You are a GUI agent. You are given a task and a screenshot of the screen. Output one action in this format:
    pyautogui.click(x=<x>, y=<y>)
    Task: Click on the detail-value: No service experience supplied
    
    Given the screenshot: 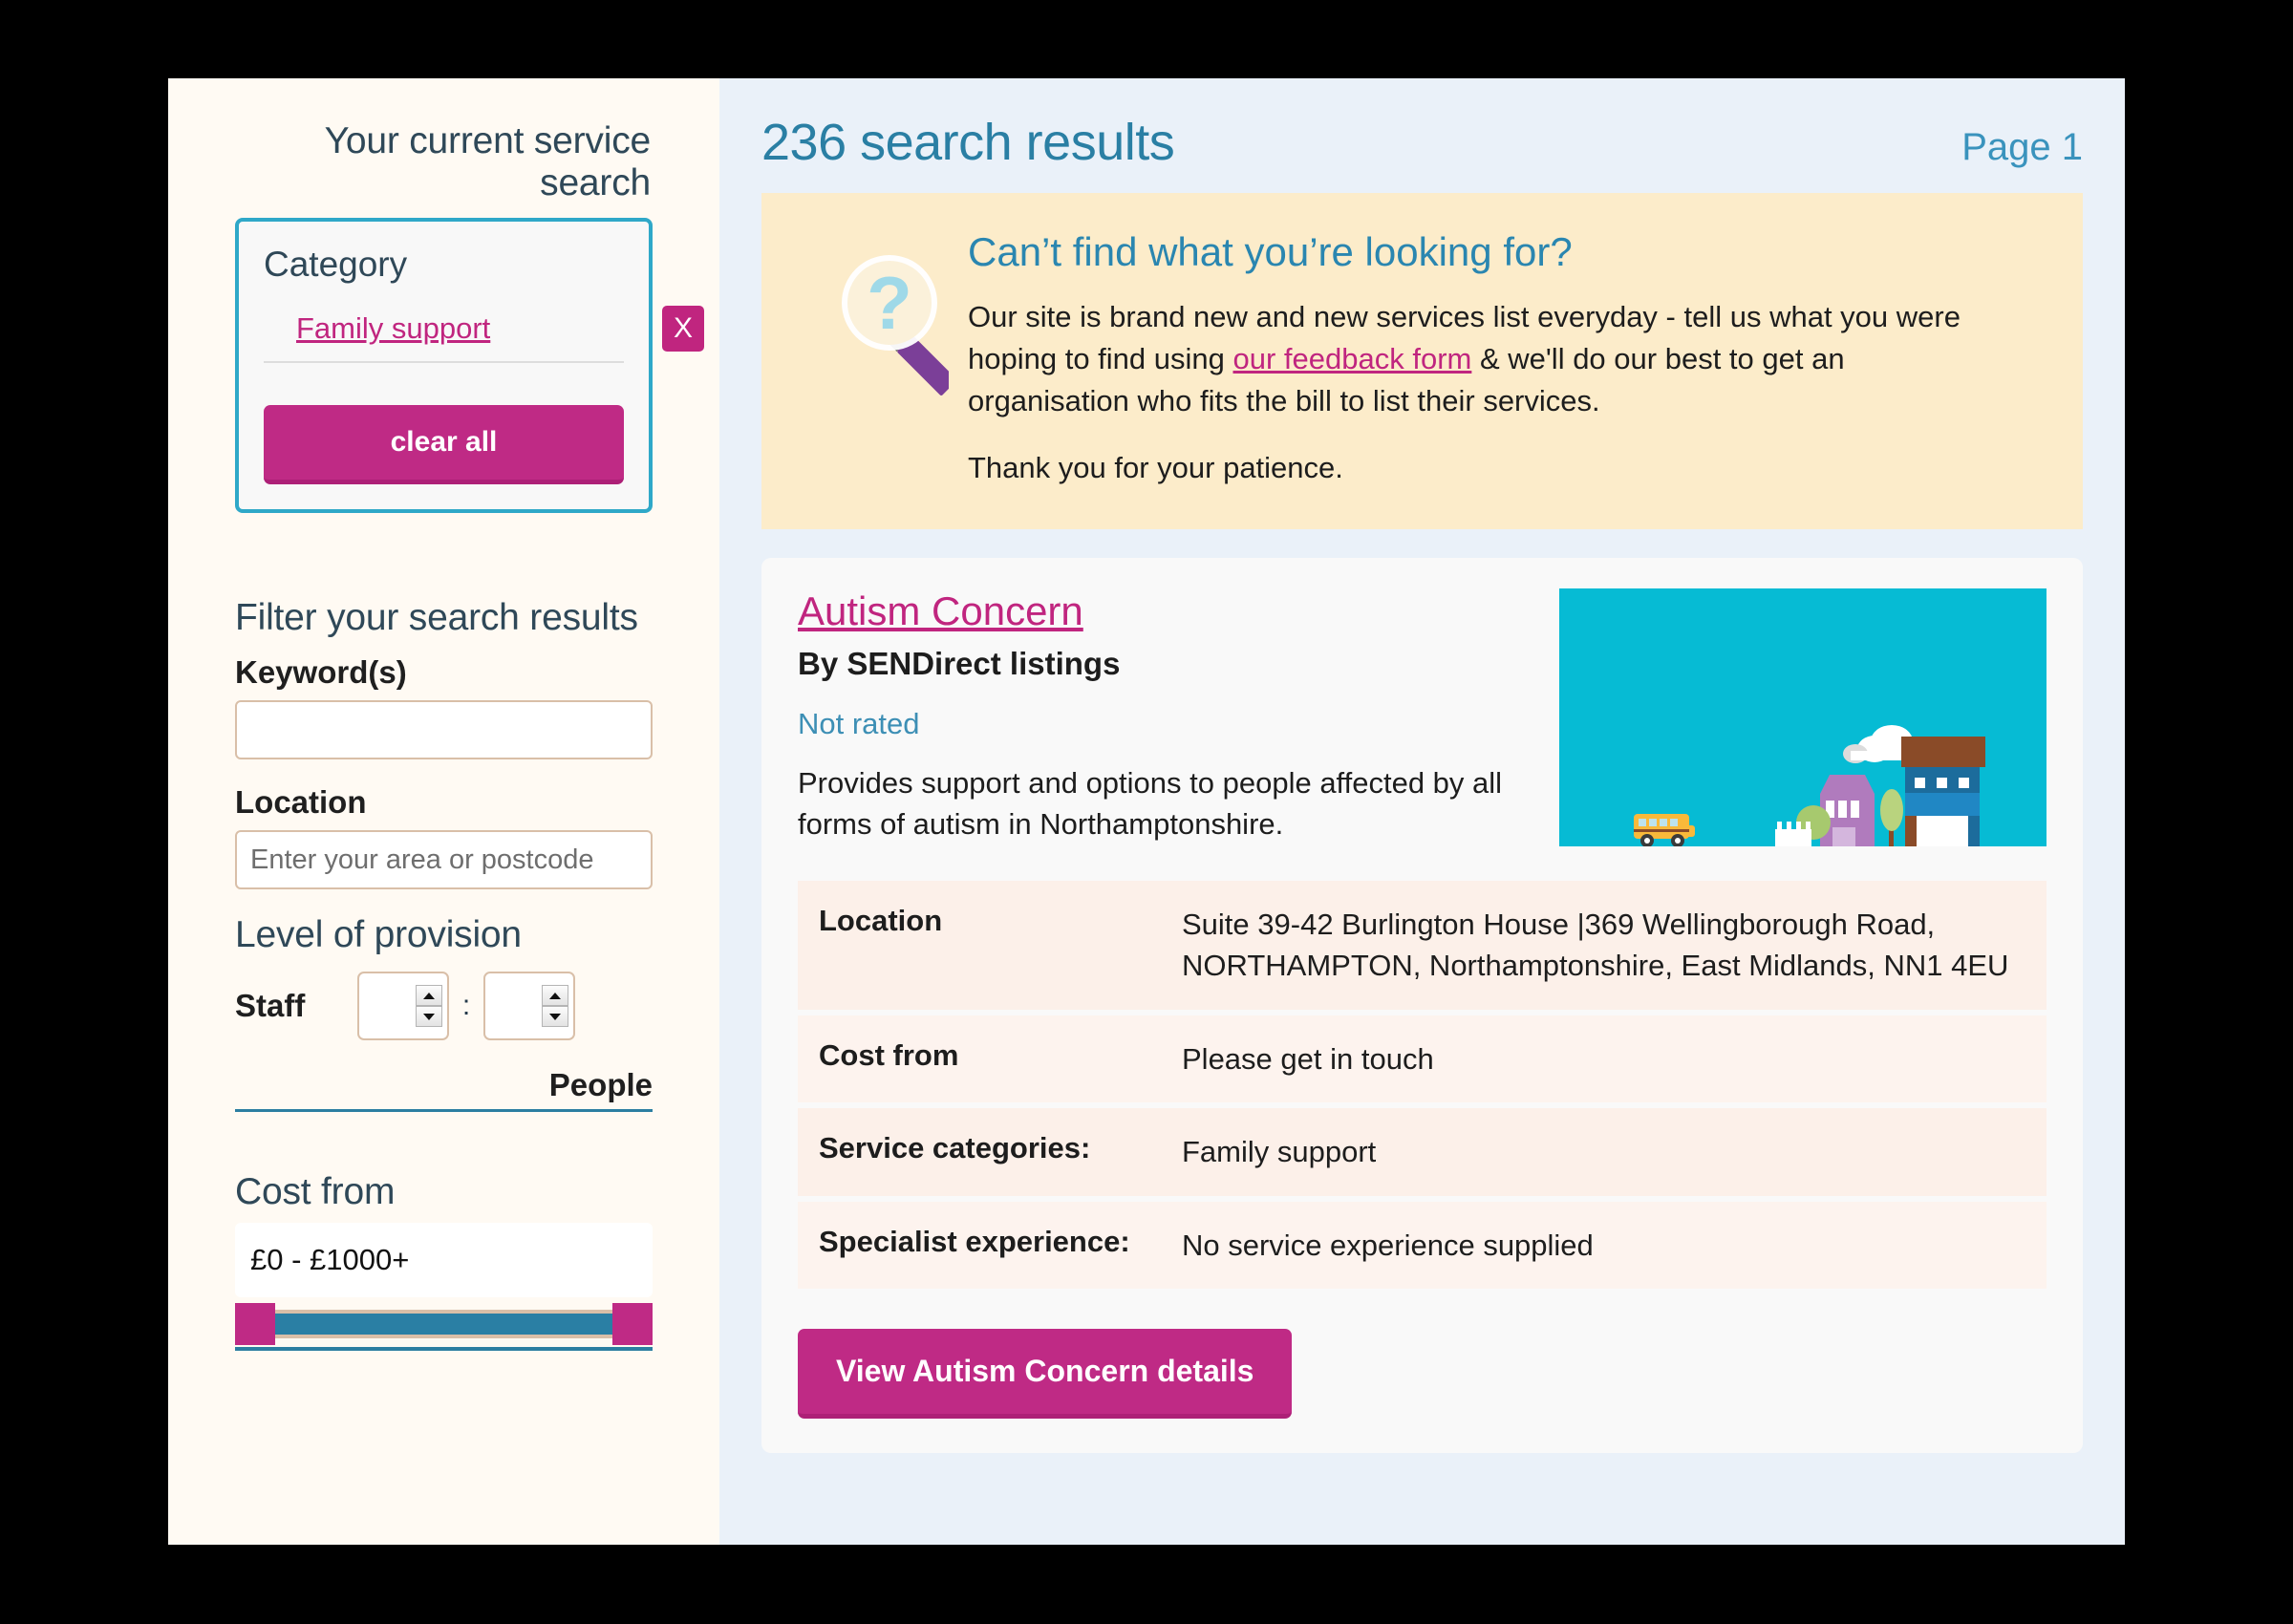 What is the action you would take?
    pyautogui.click(x=1388, y=1245)
    